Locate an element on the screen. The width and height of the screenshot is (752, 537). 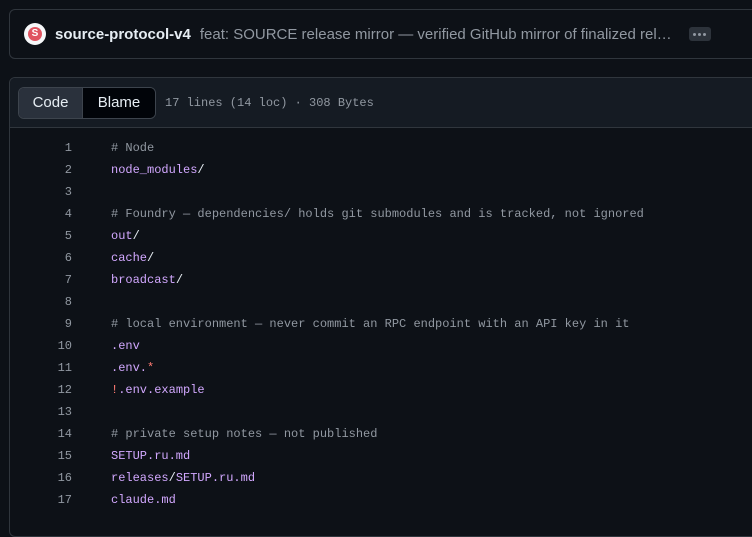
code-line: 6 cache/ is located at coordinates (381, 258).